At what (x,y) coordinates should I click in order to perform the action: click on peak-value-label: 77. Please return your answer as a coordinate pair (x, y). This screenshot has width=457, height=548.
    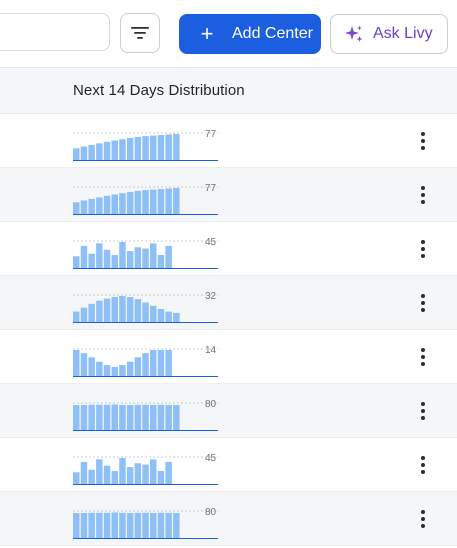
    Looking at the image, I should click on (211, 134).